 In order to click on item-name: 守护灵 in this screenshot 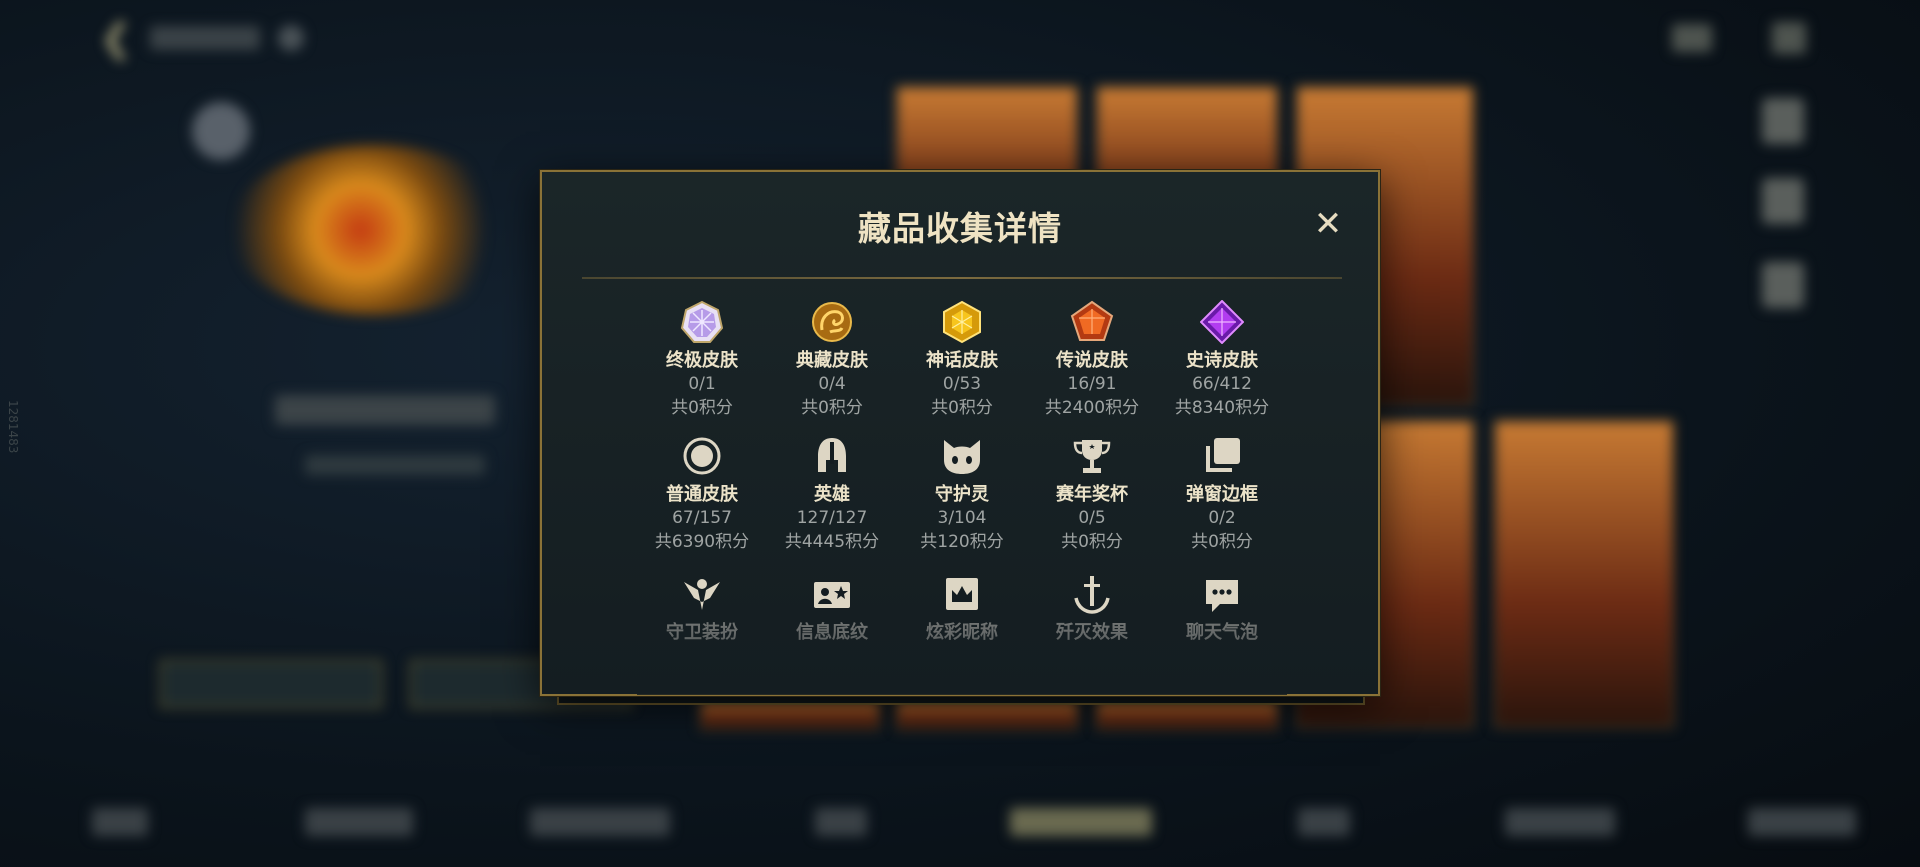, I will do `click(962, 494)`.